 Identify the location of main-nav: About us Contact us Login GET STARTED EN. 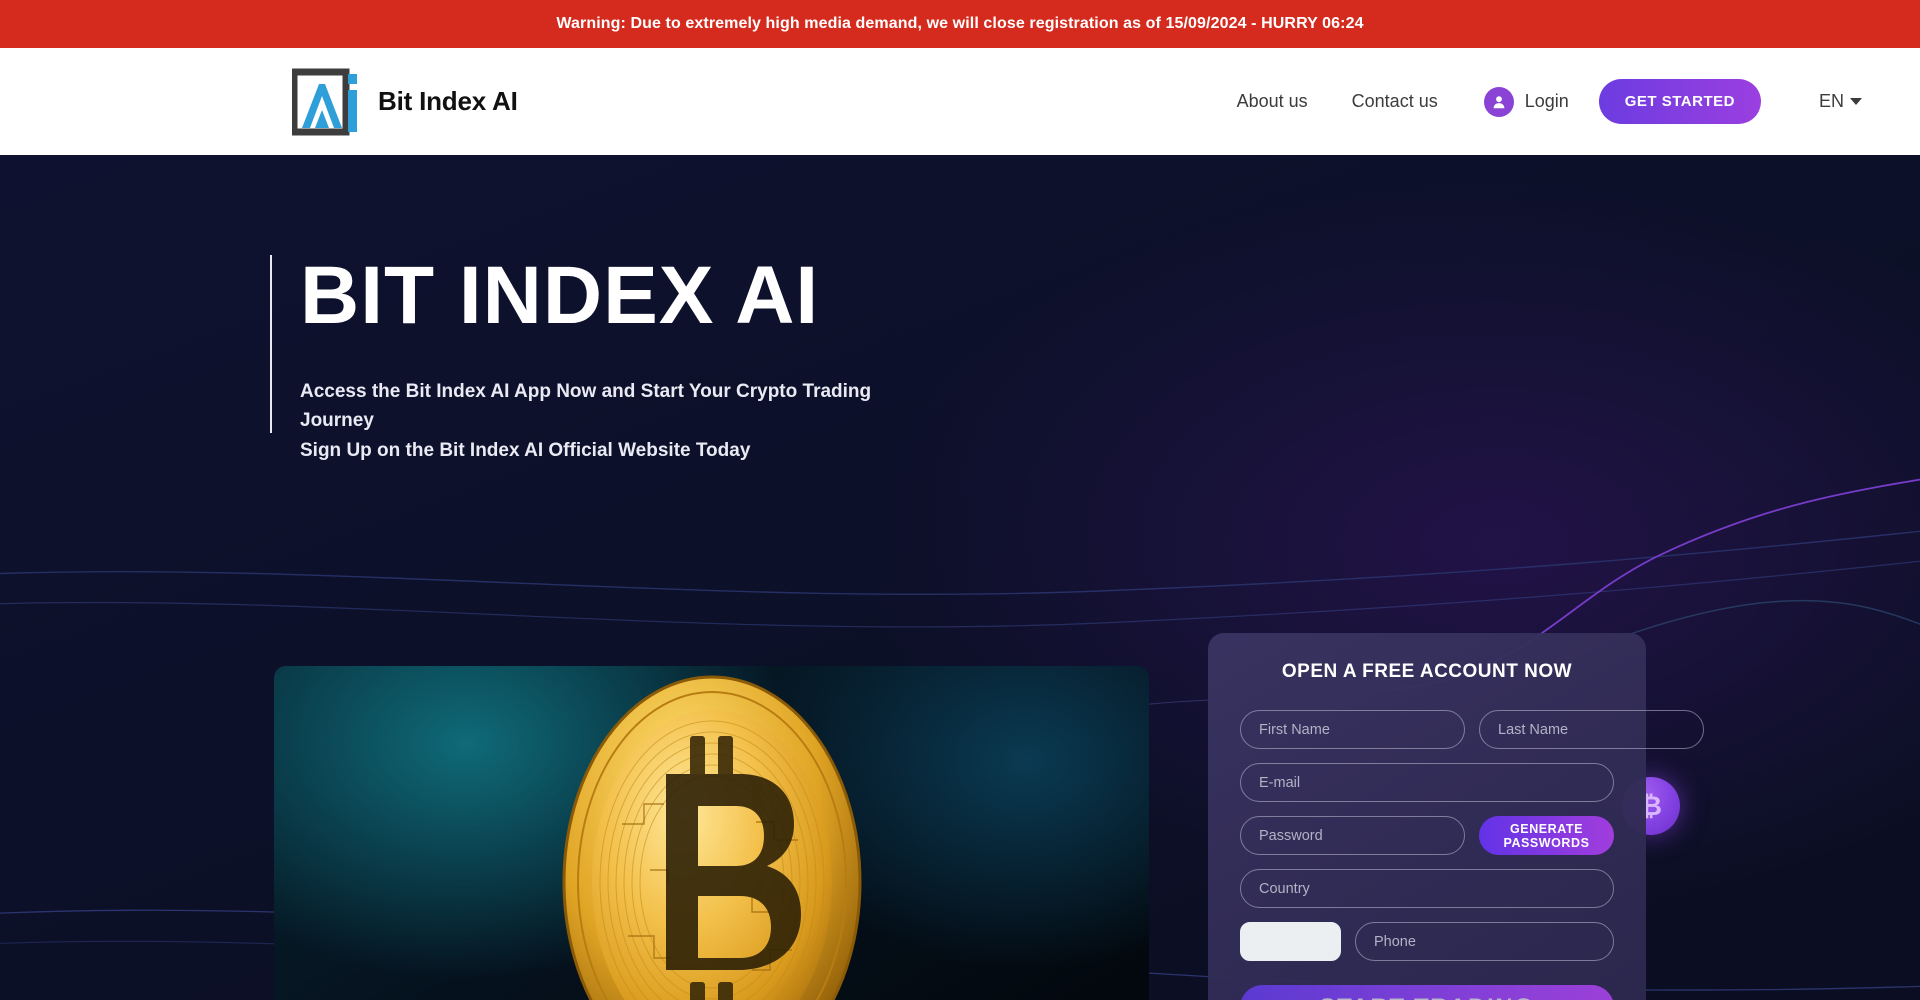
(1527, 101).